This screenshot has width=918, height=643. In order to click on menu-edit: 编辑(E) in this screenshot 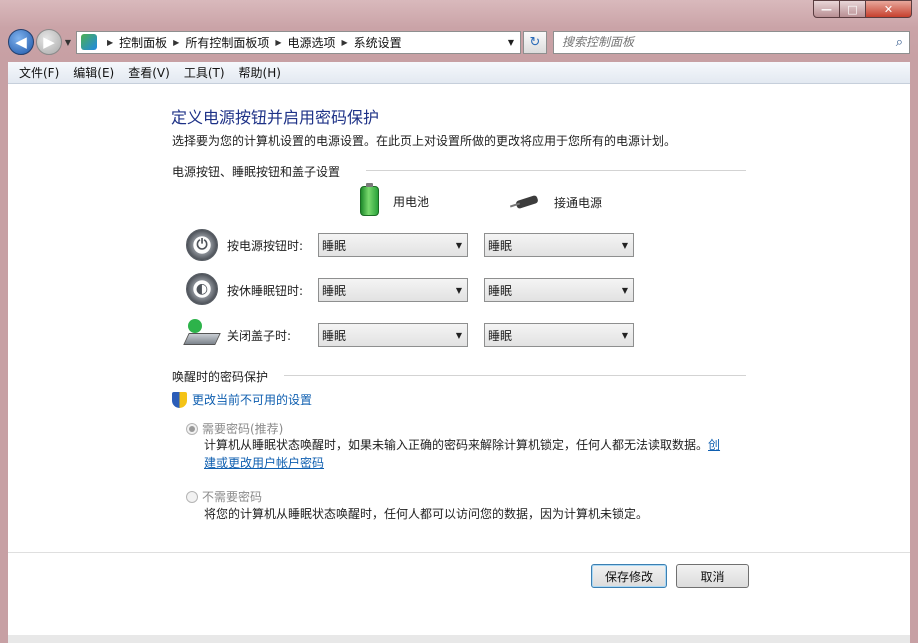, I will do `click(93, 72)`.